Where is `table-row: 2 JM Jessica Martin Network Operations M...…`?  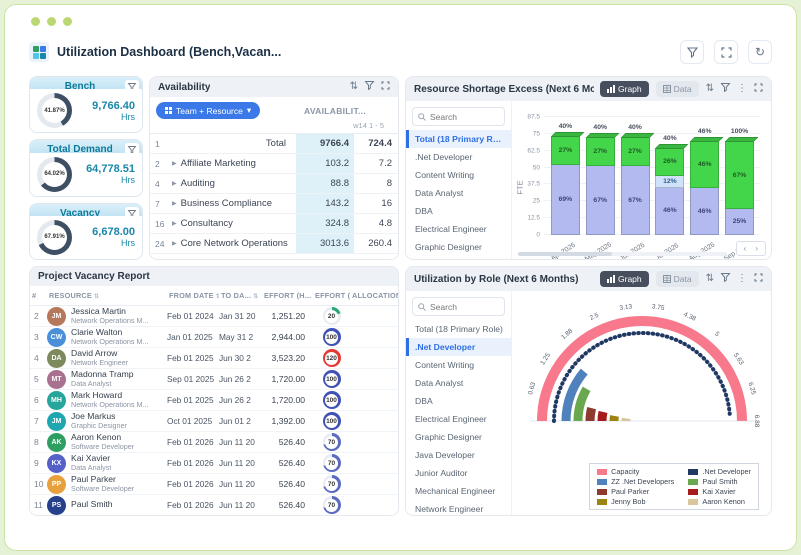 table-row: 2 JM Jessica Martin Network Operations M...… is located at coordinates (214, 316).